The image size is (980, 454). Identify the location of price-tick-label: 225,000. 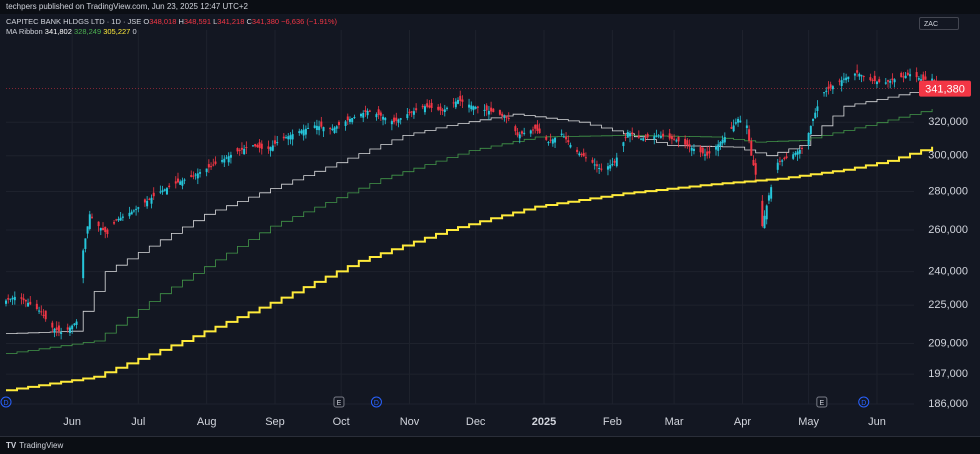
(948, 305).